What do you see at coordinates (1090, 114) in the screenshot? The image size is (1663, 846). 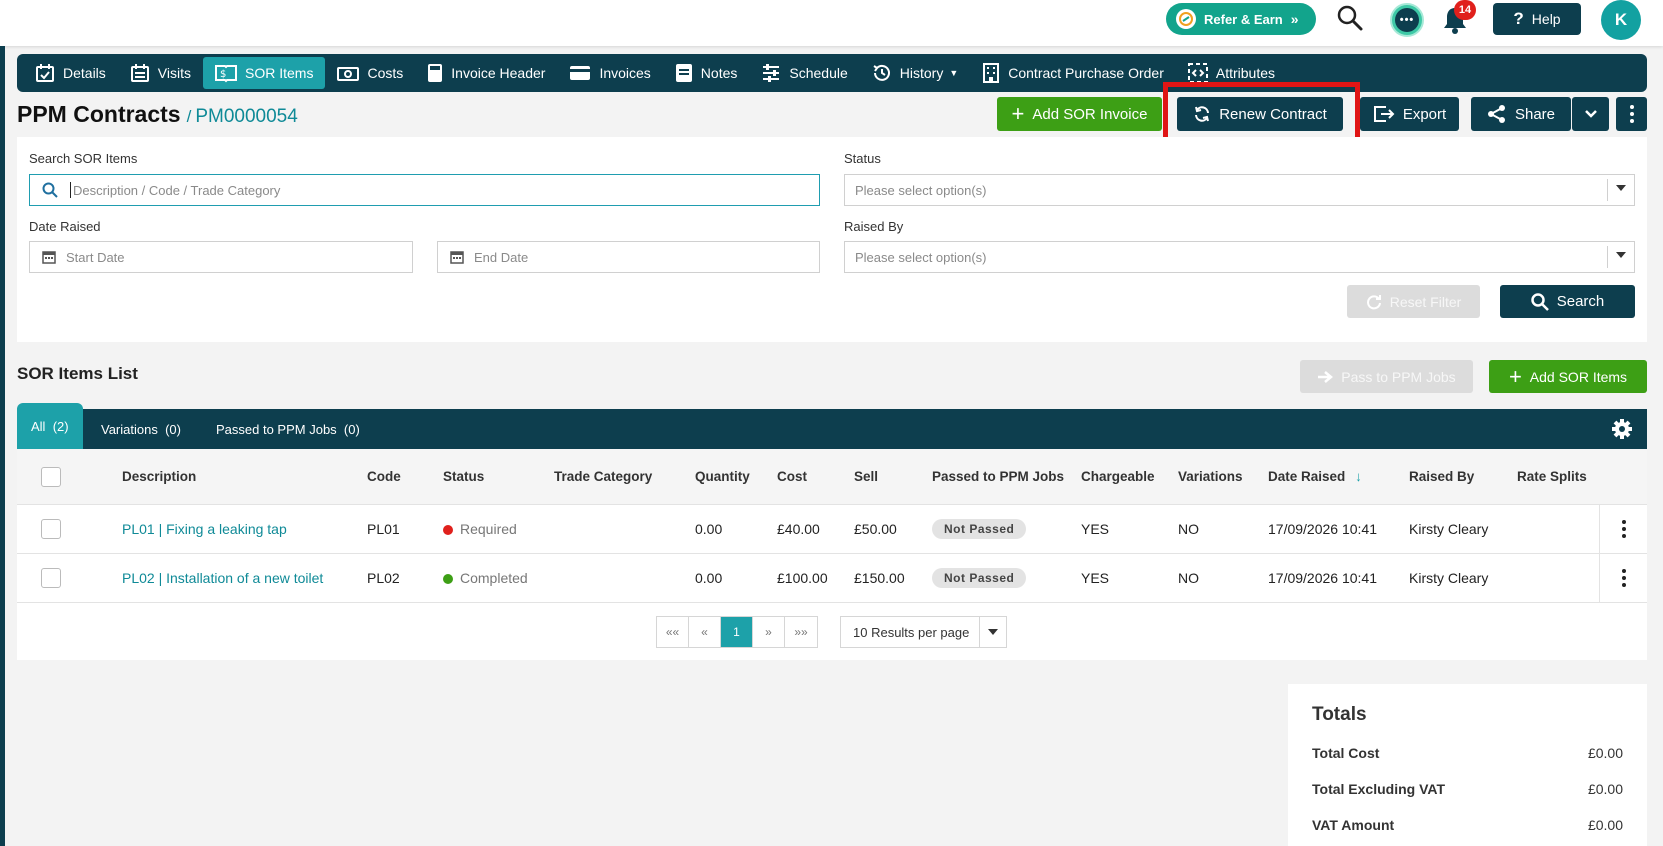 I see `add-sor-invoice-label: Add SOR Invoice` at bounding box center [1090, 114].